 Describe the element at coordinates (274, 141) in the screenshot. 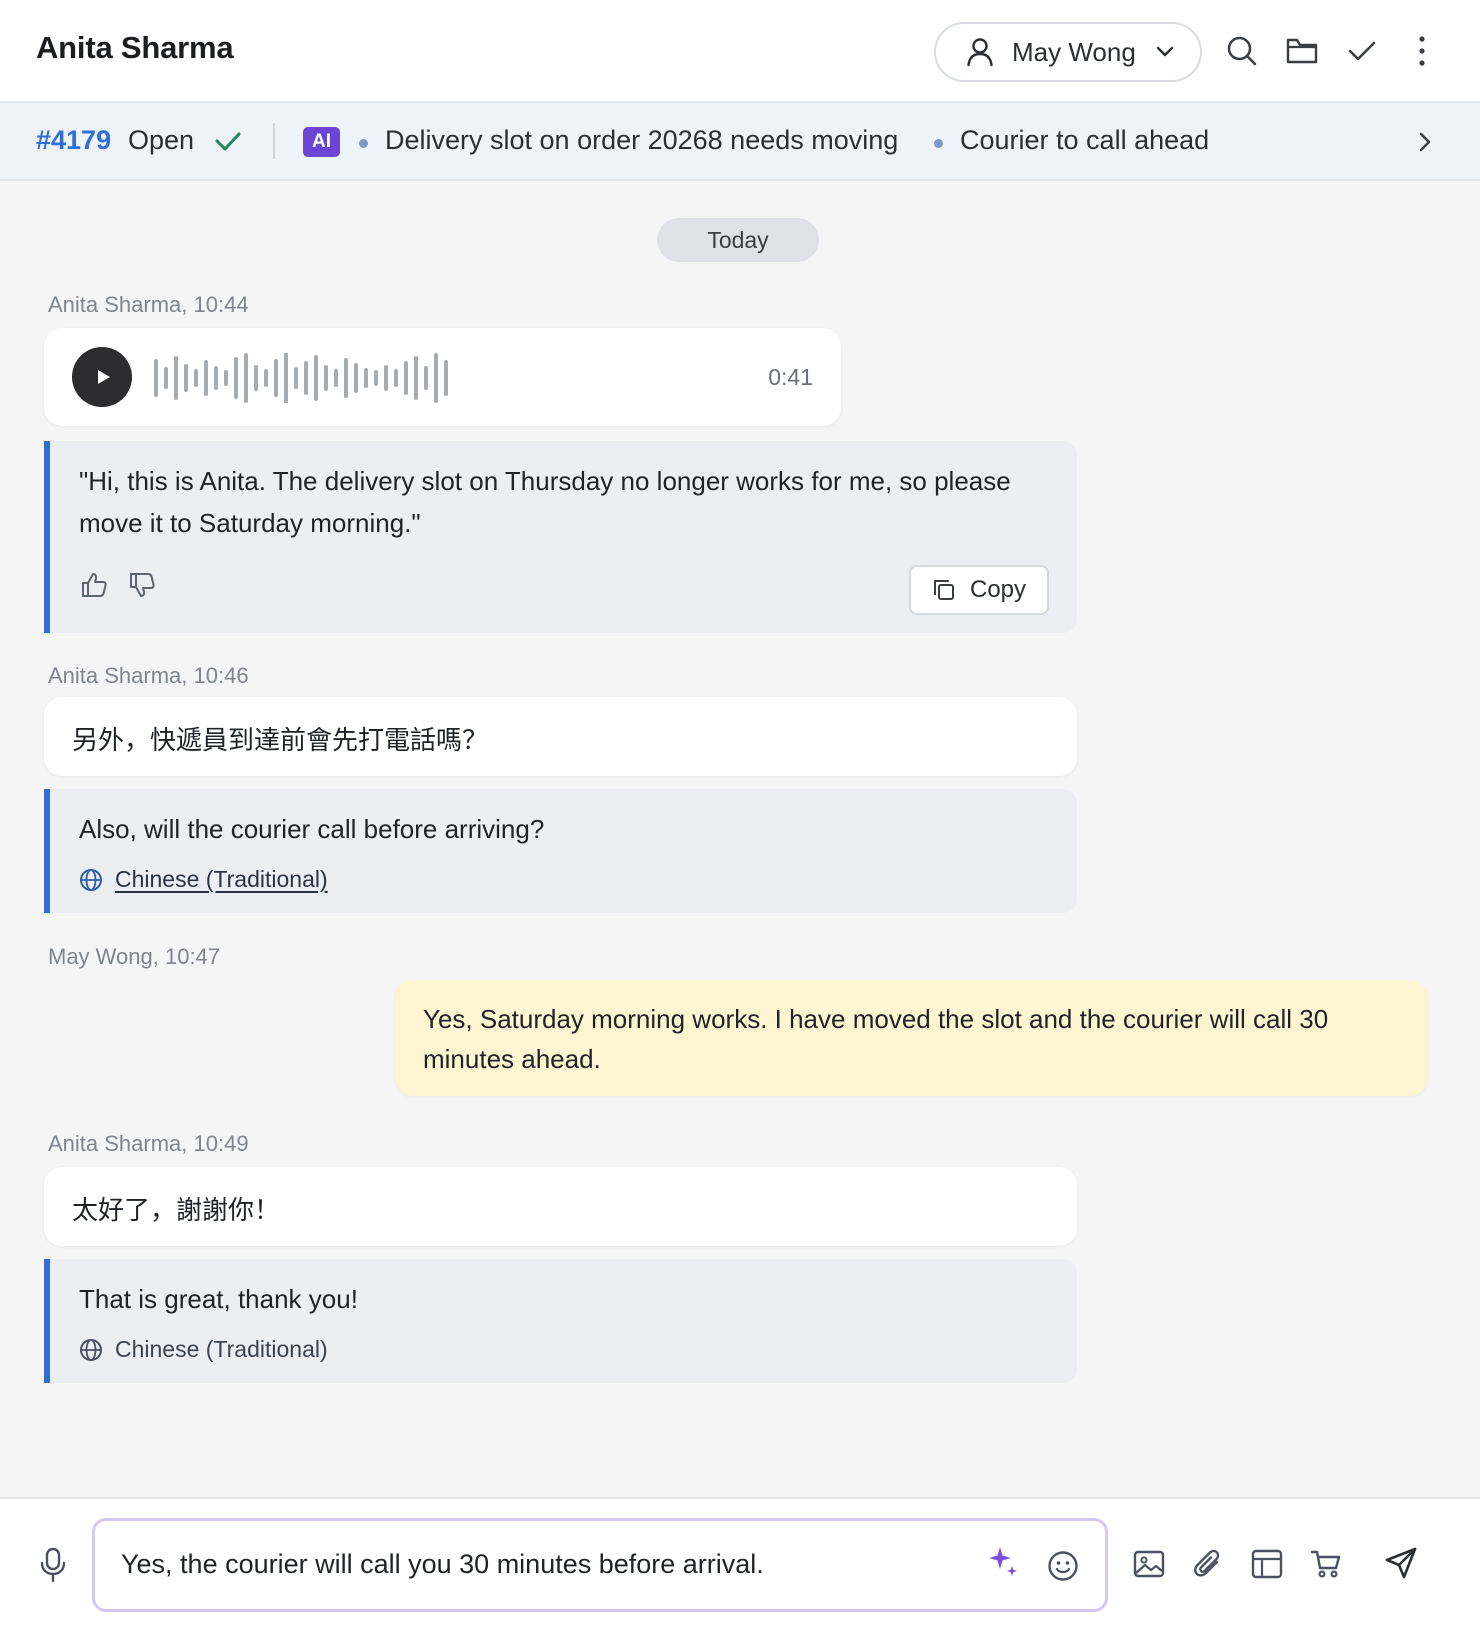

I see `divider` at that location.